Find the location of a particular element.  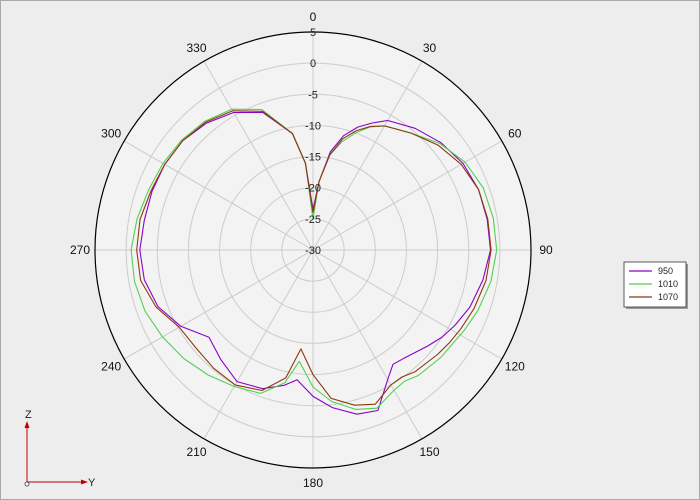

angle-tick-label: 60 is located at coordinates (515, 134).